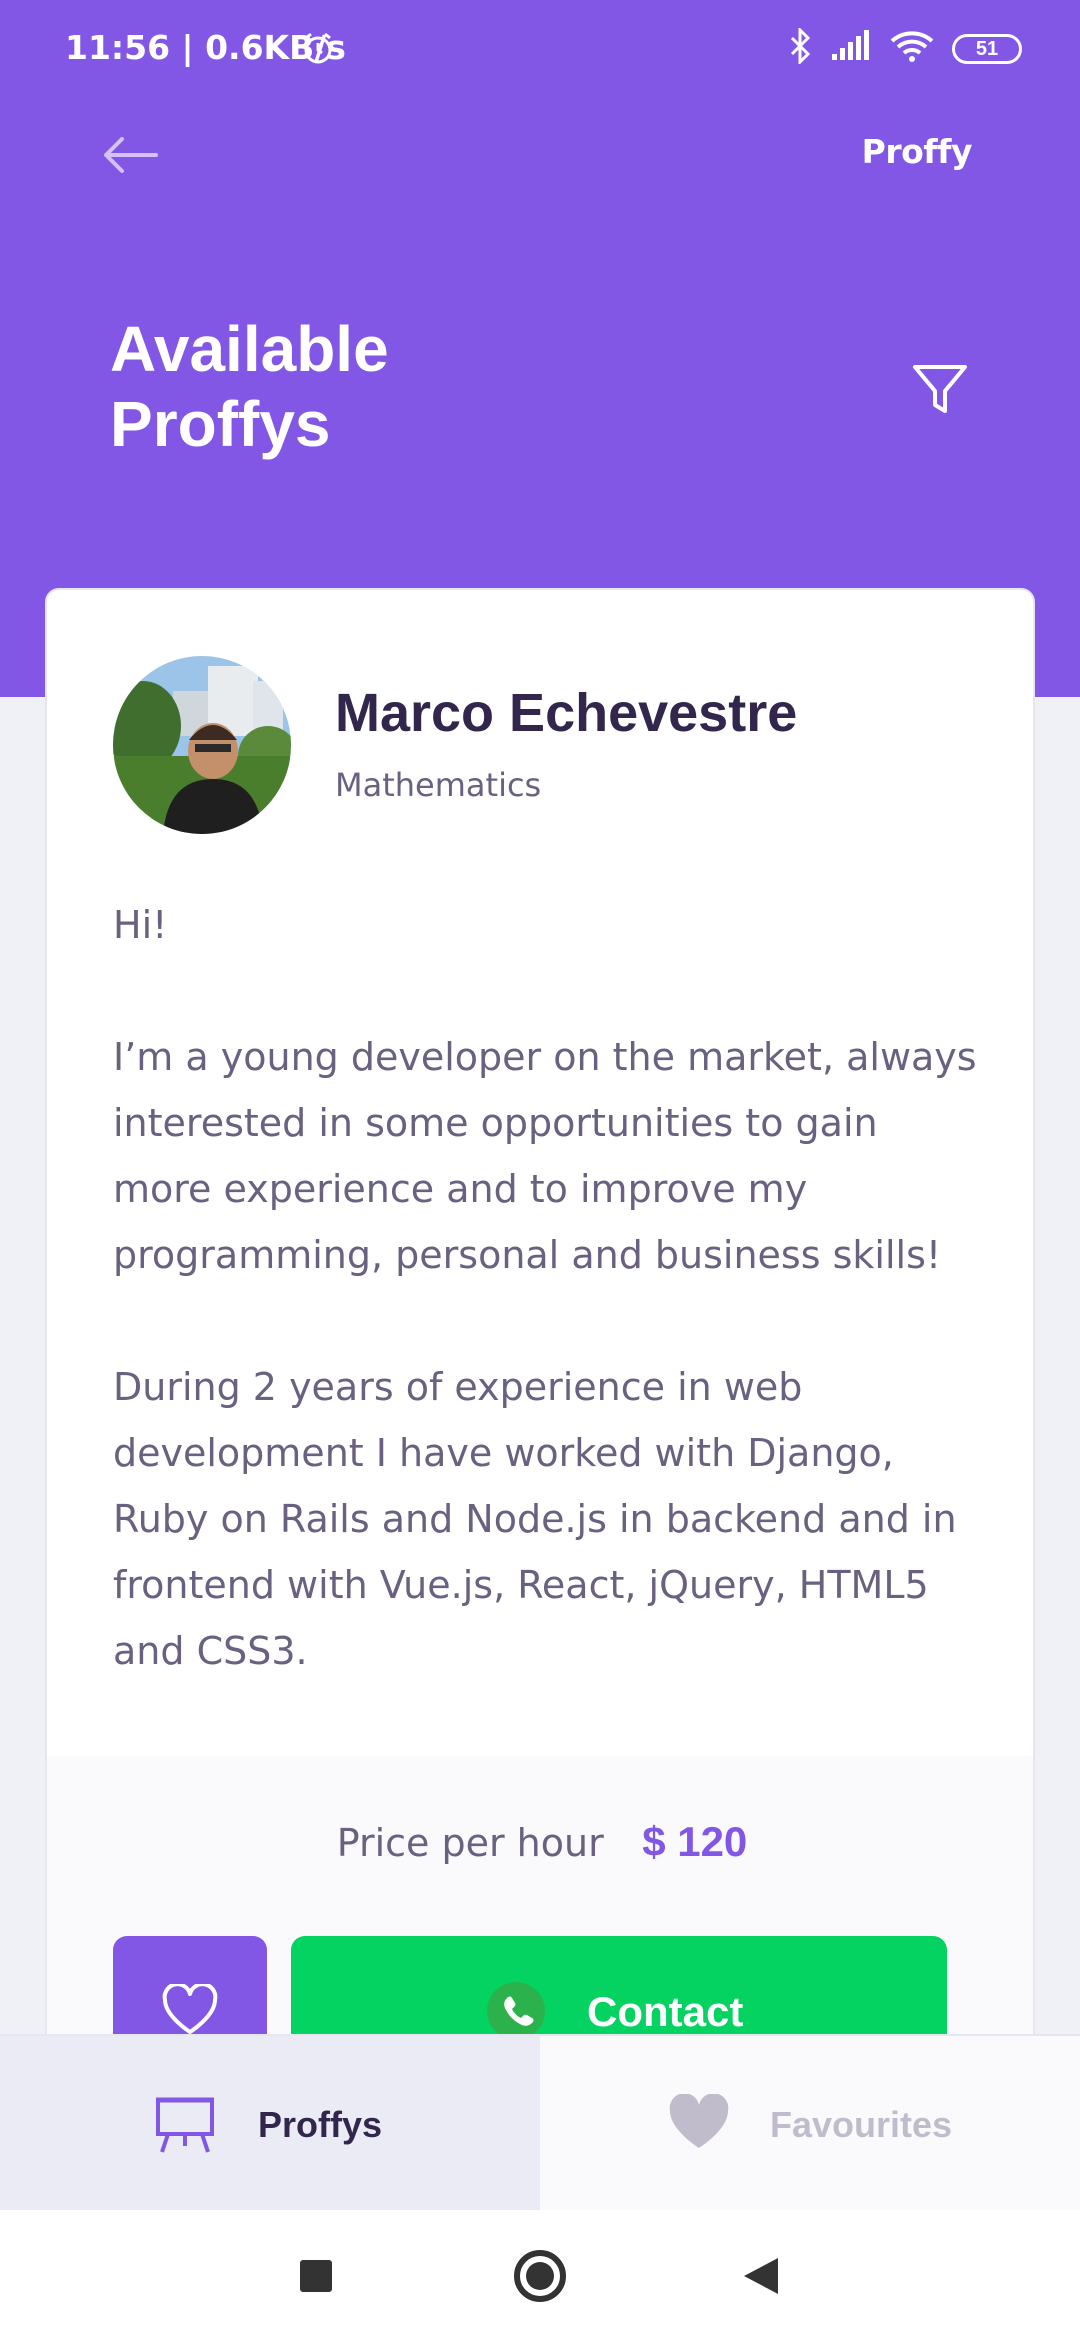 This screenshot has height=2340, width=1080. What do you see at coordinates (940, 389) in the screenshot?
I see `filter-icon` at bounding box center [940, 389].